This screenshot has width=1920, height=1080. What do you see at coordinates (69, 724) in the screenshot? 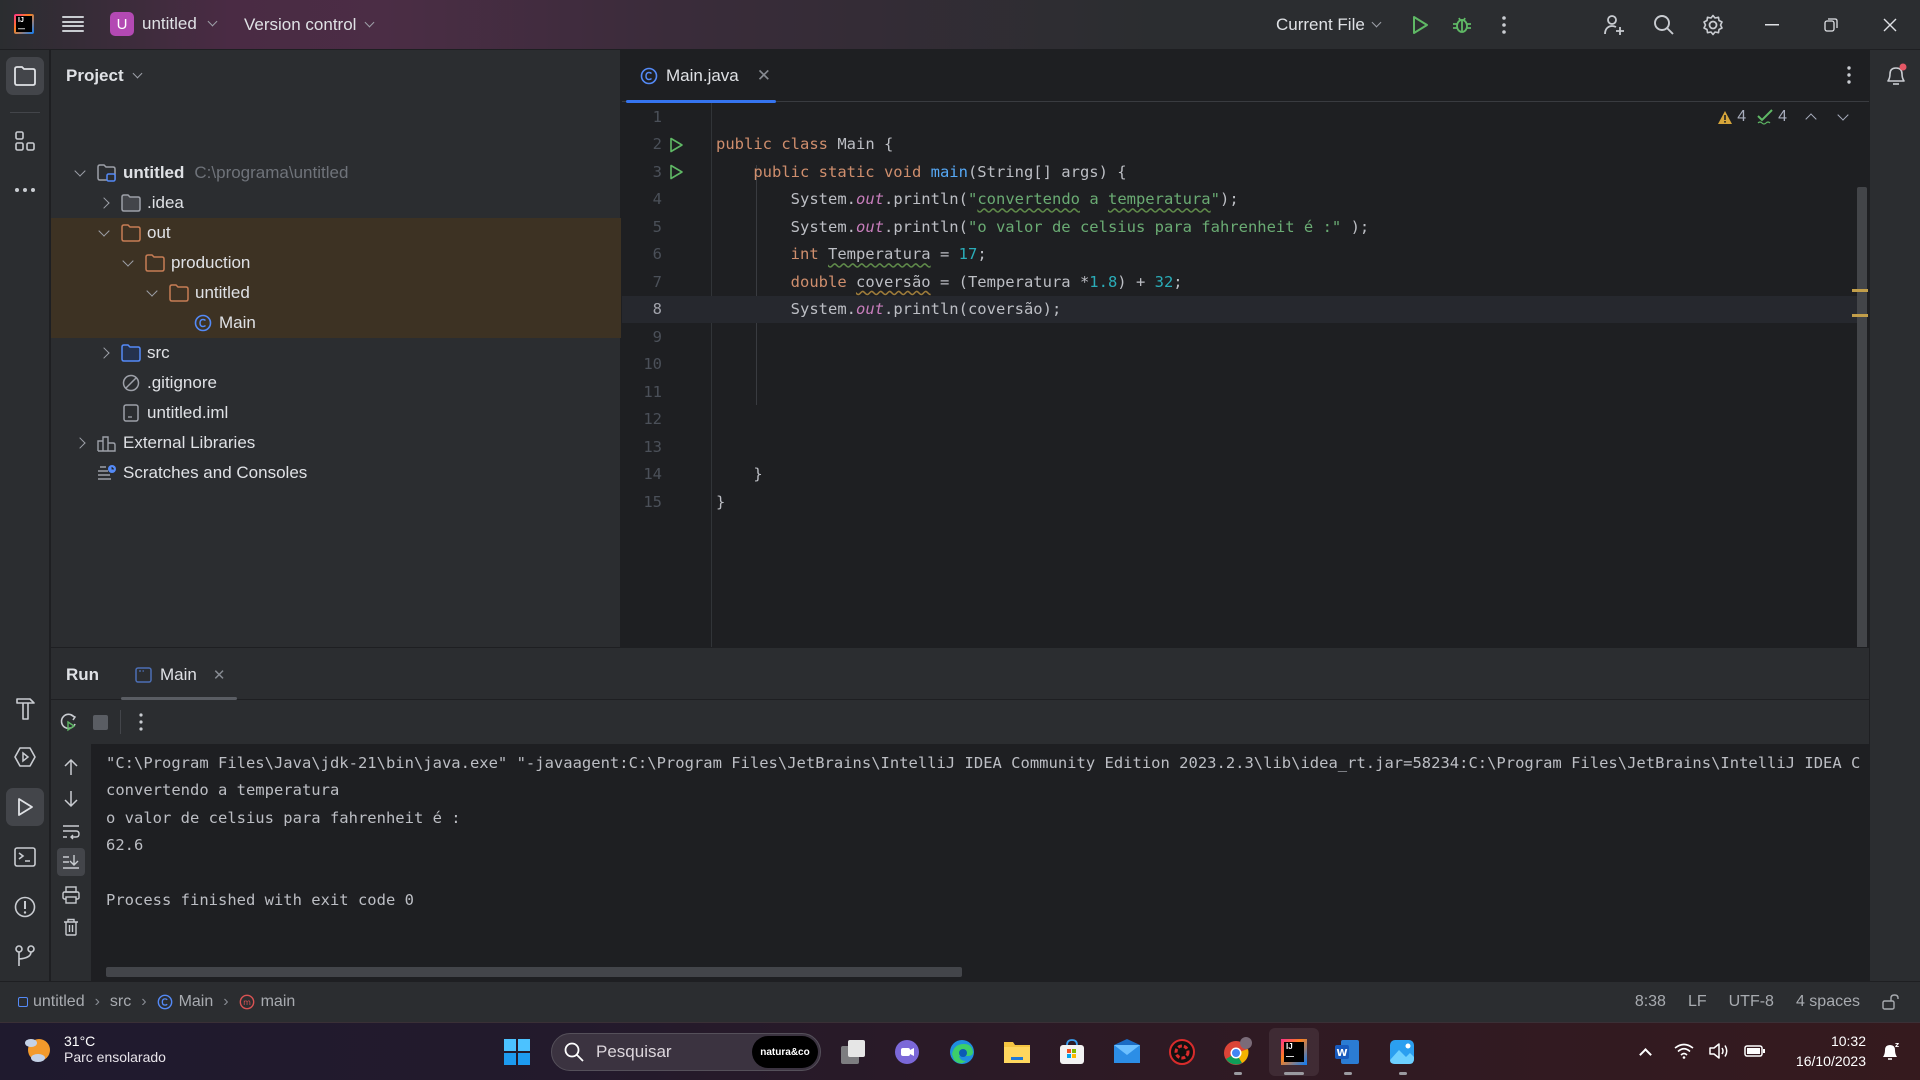
I see `rerun-button` at bounding box center [69, 724].